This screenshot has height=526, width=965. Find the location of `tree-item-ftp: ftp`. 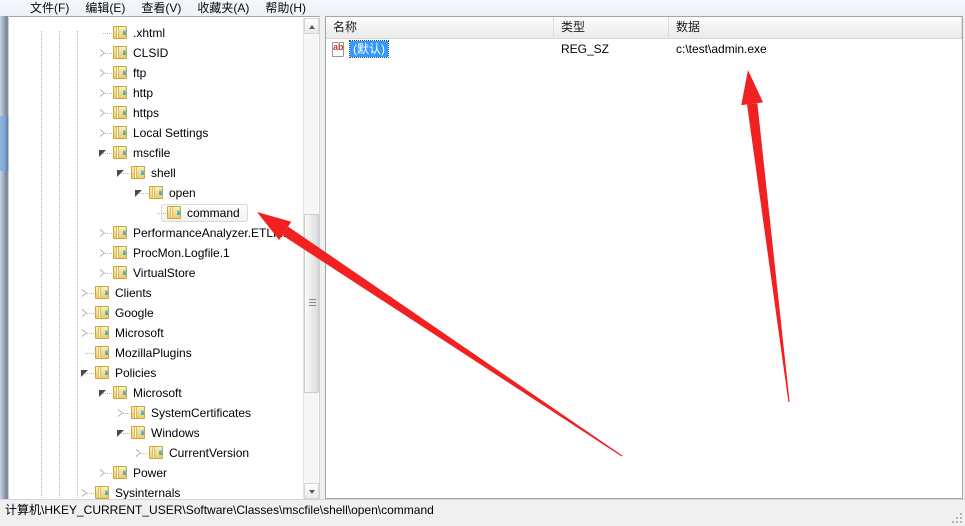

tree-item-ftp: ftp is located at coordinates (157, 73).